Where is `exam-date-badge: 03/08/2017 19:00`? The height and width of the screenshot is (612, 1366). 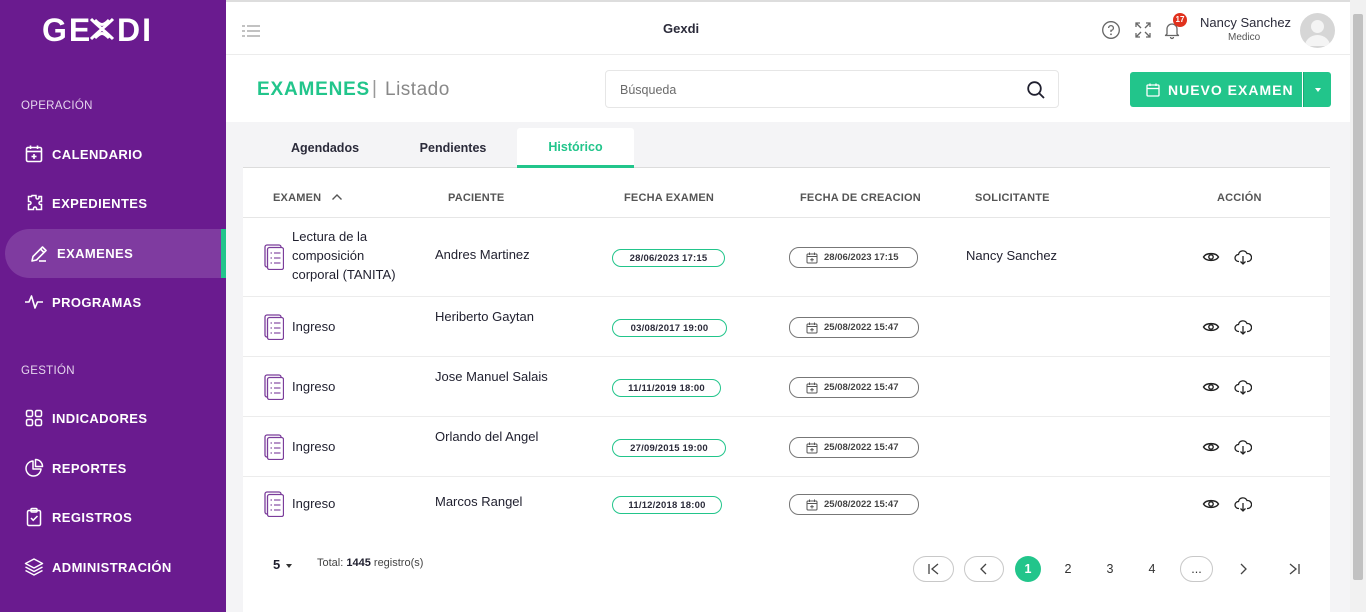 exam-date-badge: 03/08/2017 19:00 is located at coordinates (669, 328).